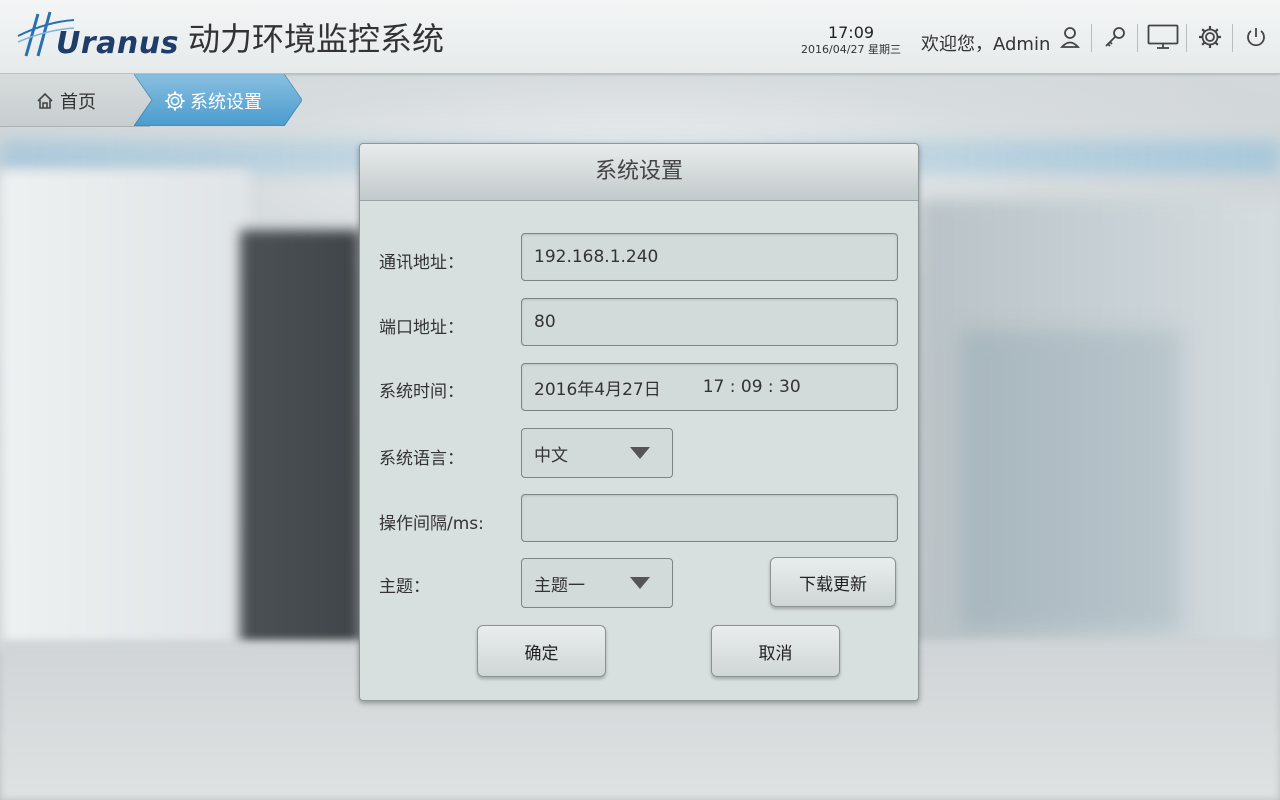 This screenshot has width=1280, height=800. What do you see at coordinates (597, 389) in the screenshot?
I see `system-time-date: 2016年4月27日` at bounding box center [597, 389].